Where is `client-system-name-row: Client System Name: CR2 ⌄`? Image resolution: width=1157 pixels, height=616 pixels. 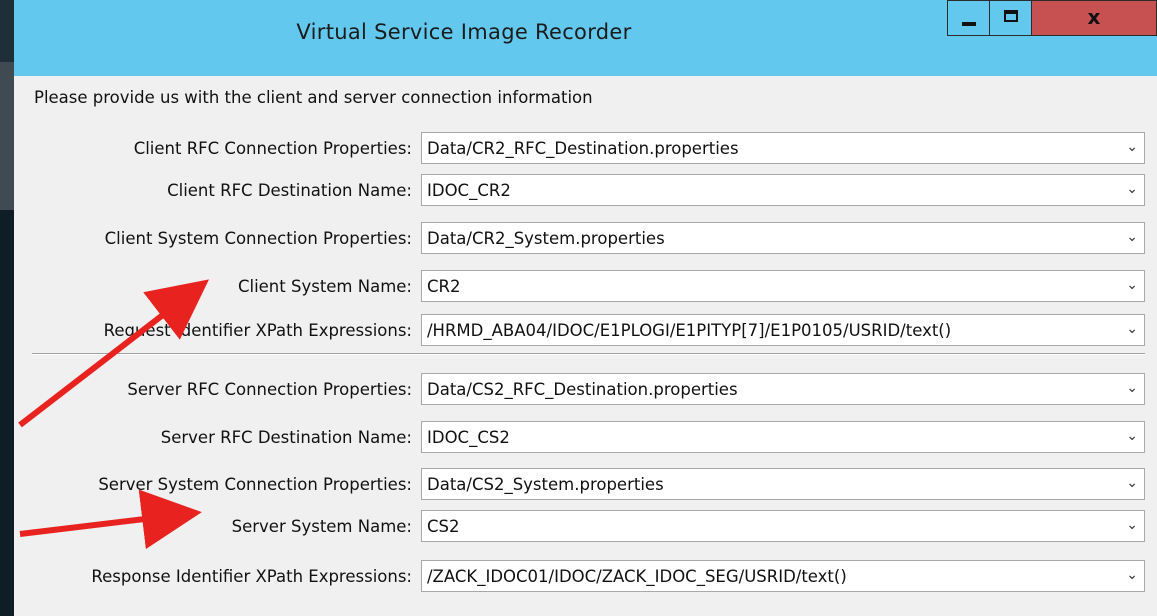
client-system-name-row: Client System Name: CR2 ⌄ is located at coordinates (585, 287).